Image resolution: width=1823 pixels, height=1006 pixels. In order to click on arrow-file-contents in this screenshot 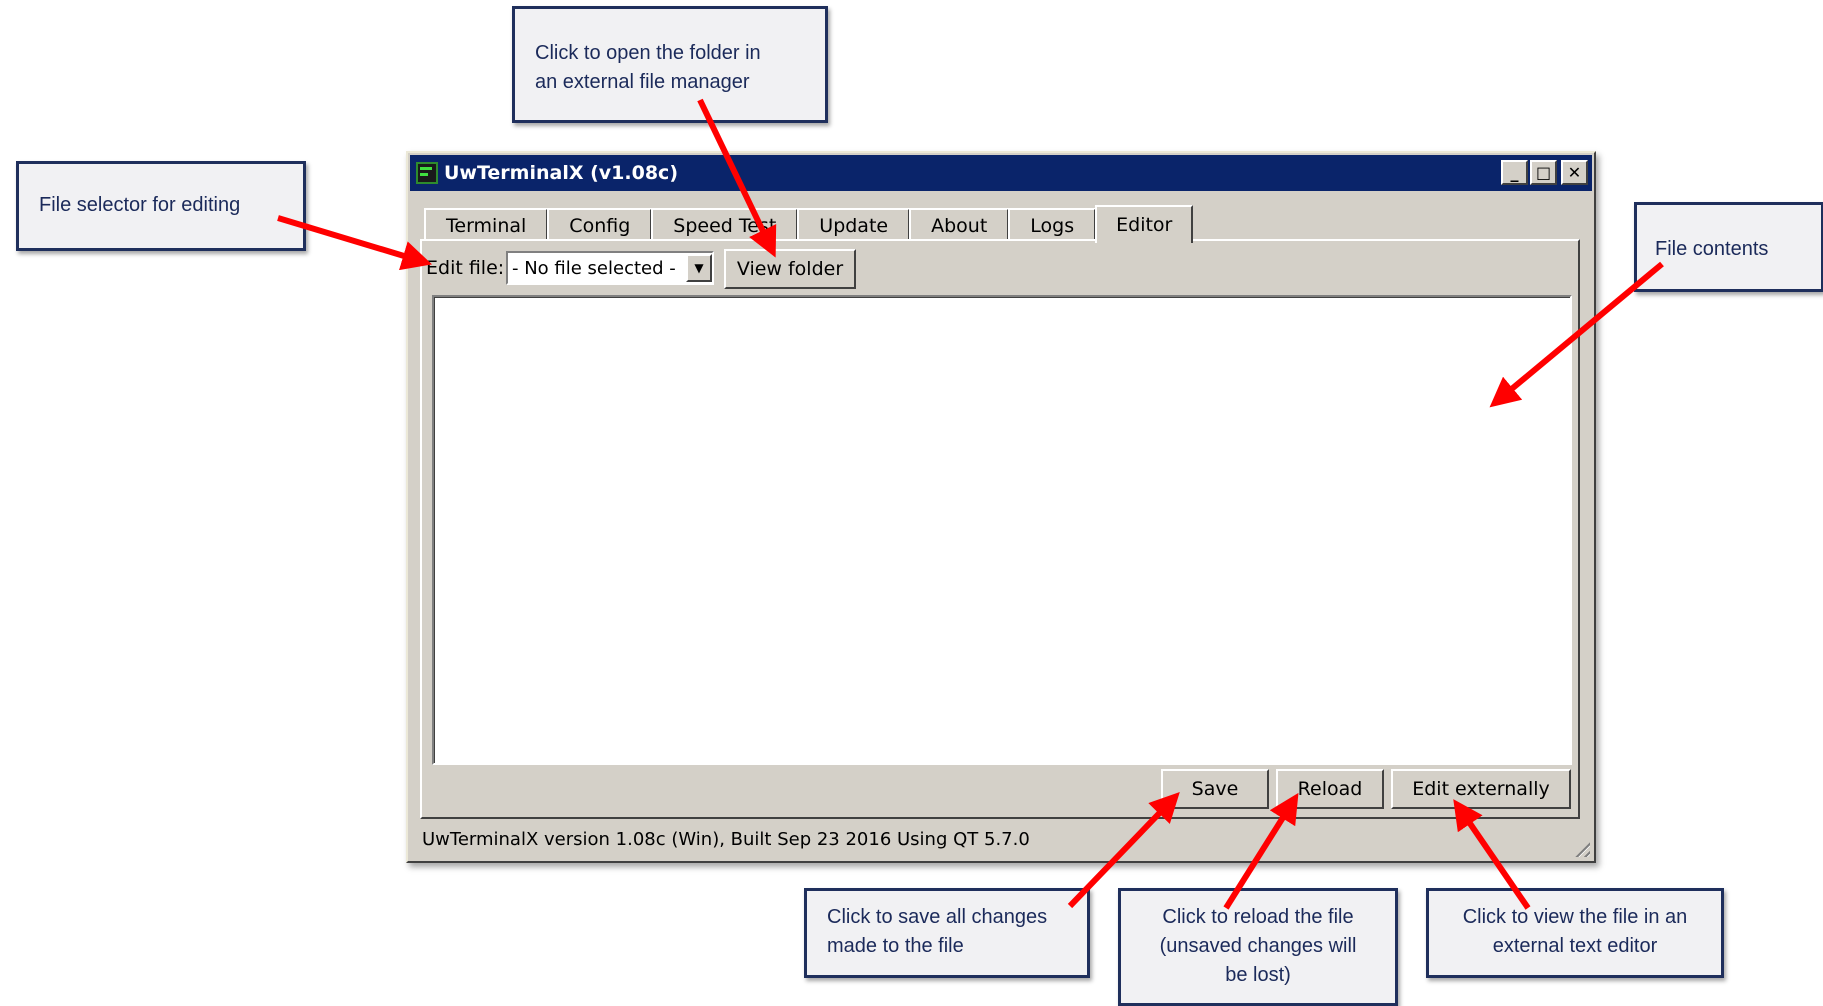, I will do `click(1576, 334)`.